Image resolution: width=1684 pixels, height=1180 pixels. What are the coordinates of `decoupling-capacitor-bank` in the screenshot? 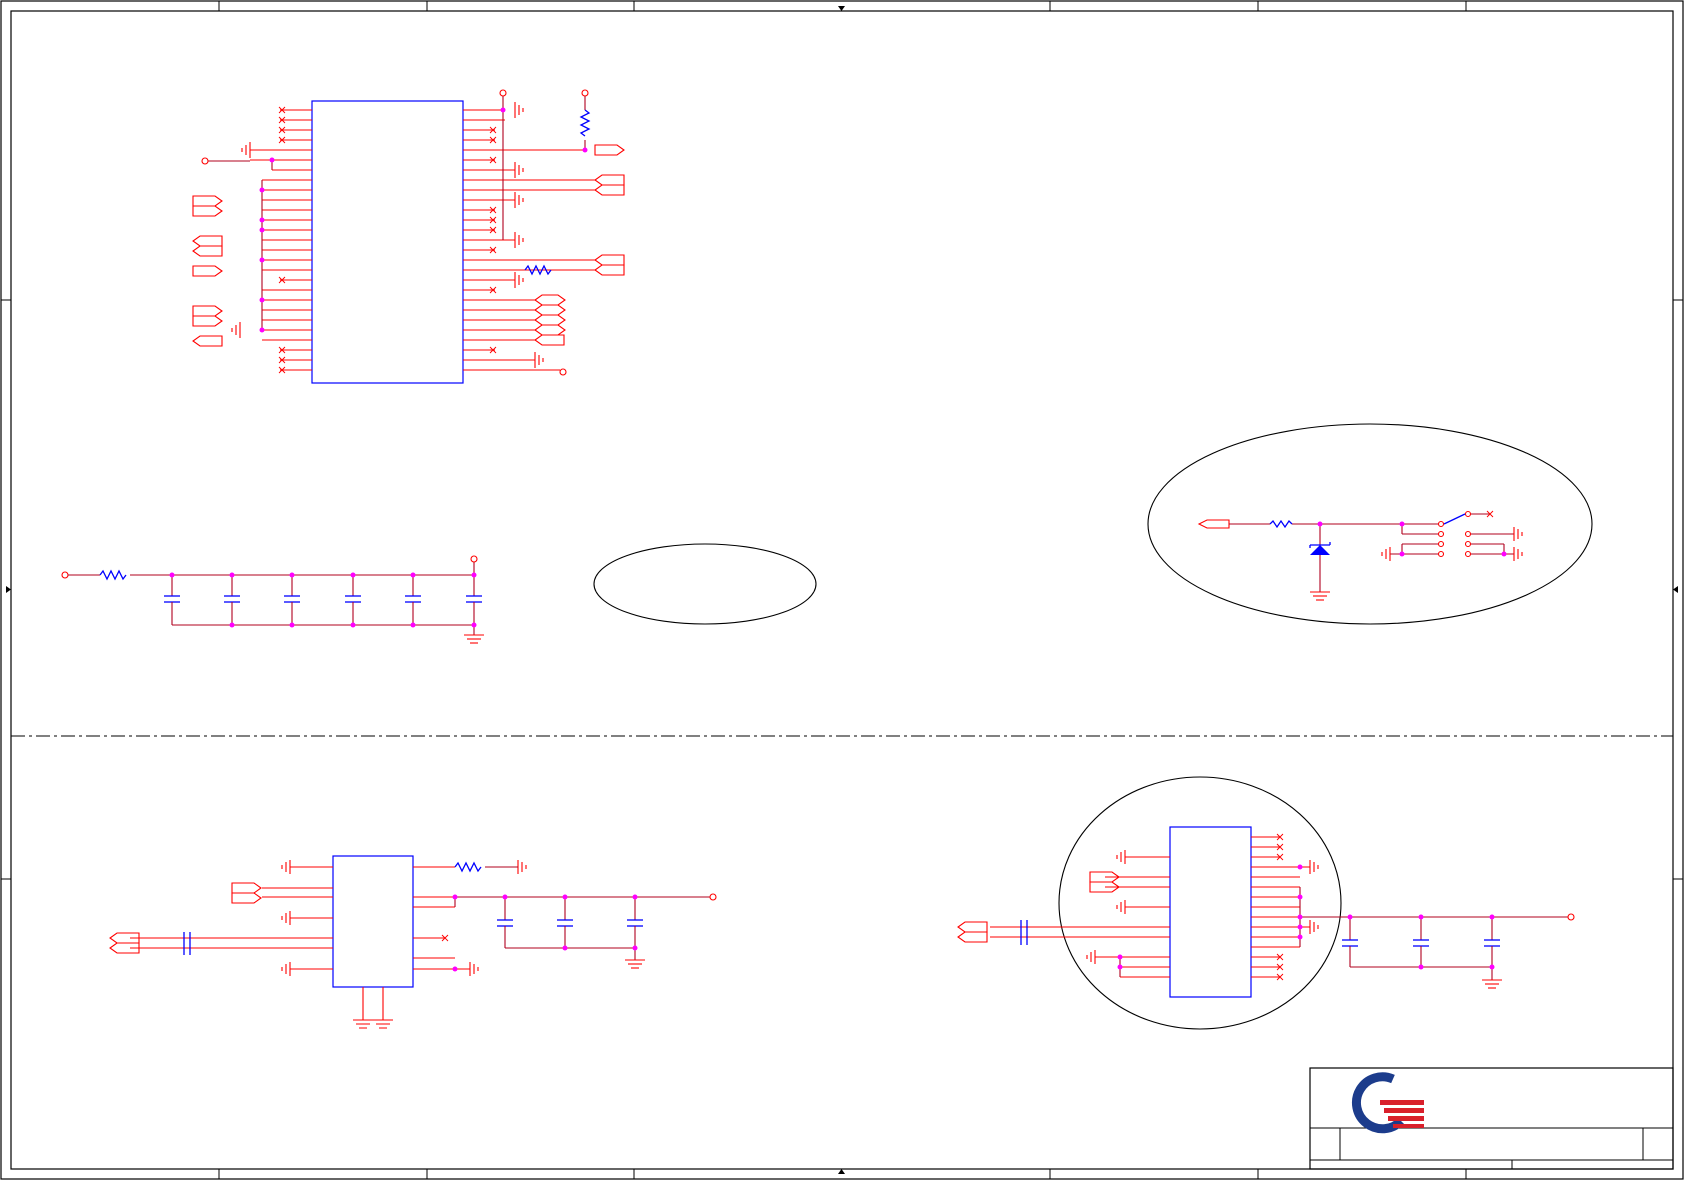 It's located at (272, 599).